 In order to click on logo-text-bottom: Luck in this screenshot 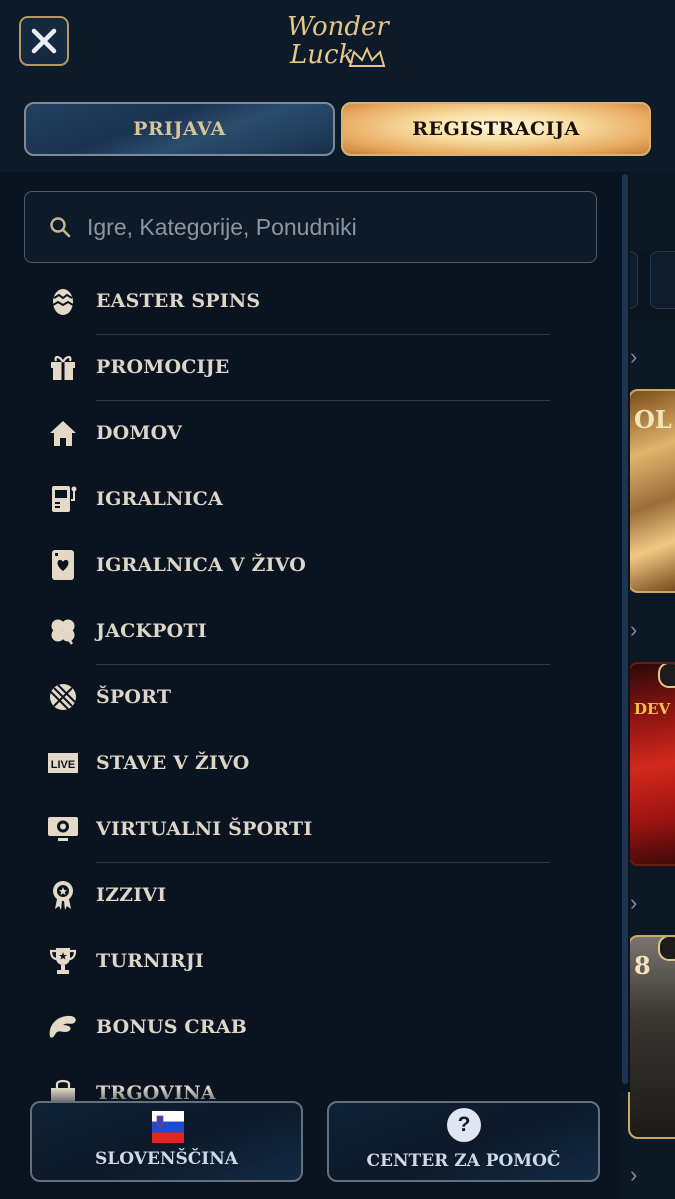, I will do `click(322, 55)`.